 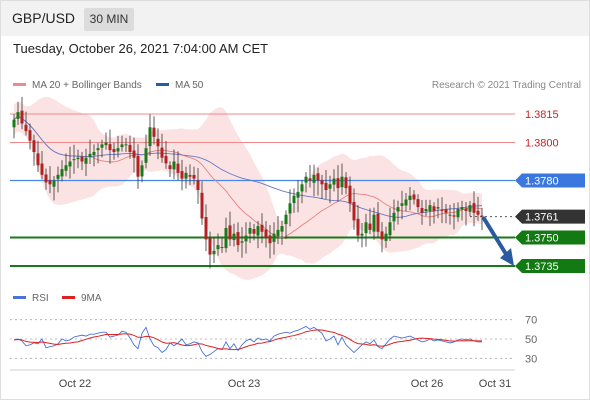 What do you see at coordinates (542, 267) in the screenshot?
I see `level-label-1.3735: 1.3735` at bounding box center [542, 267].